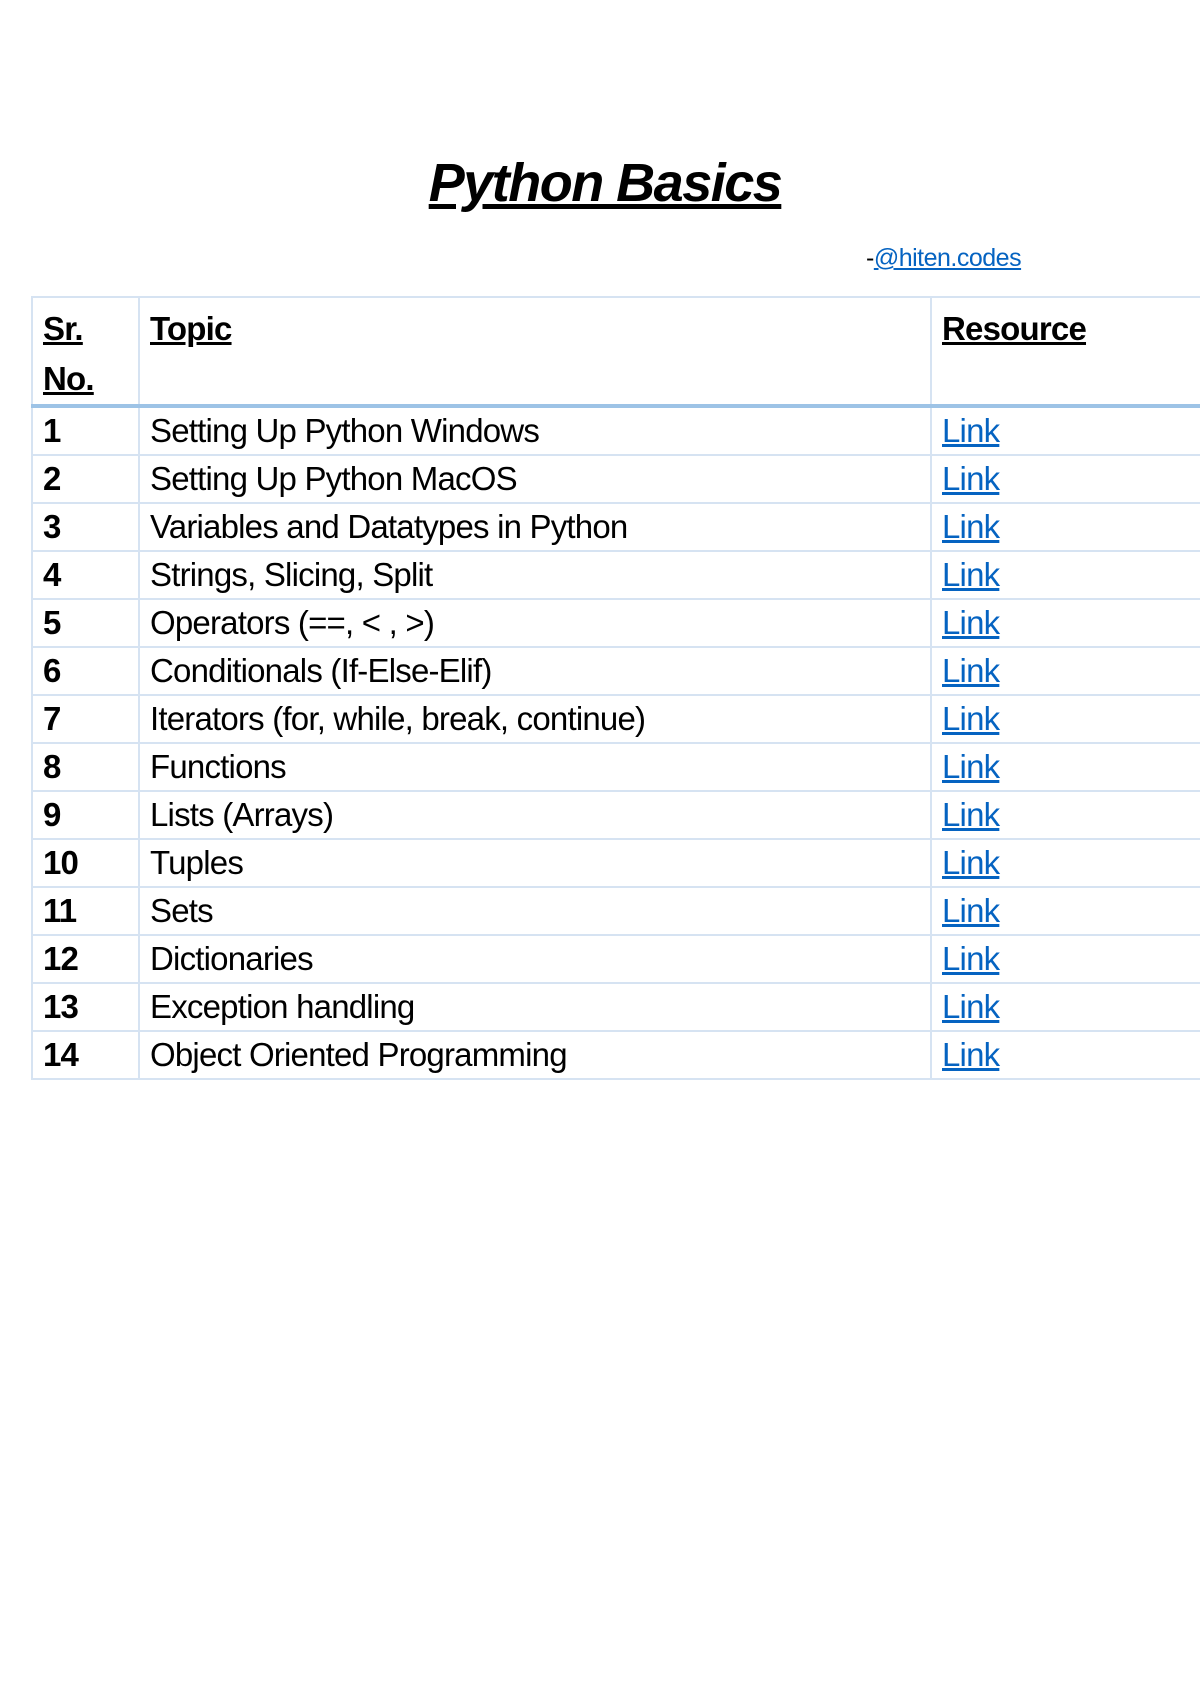  What do you see at coordinates (535, 623) in the screenshot?
I see `row-topic: Operators (==, < , >)` at bounding box center [535, 623].